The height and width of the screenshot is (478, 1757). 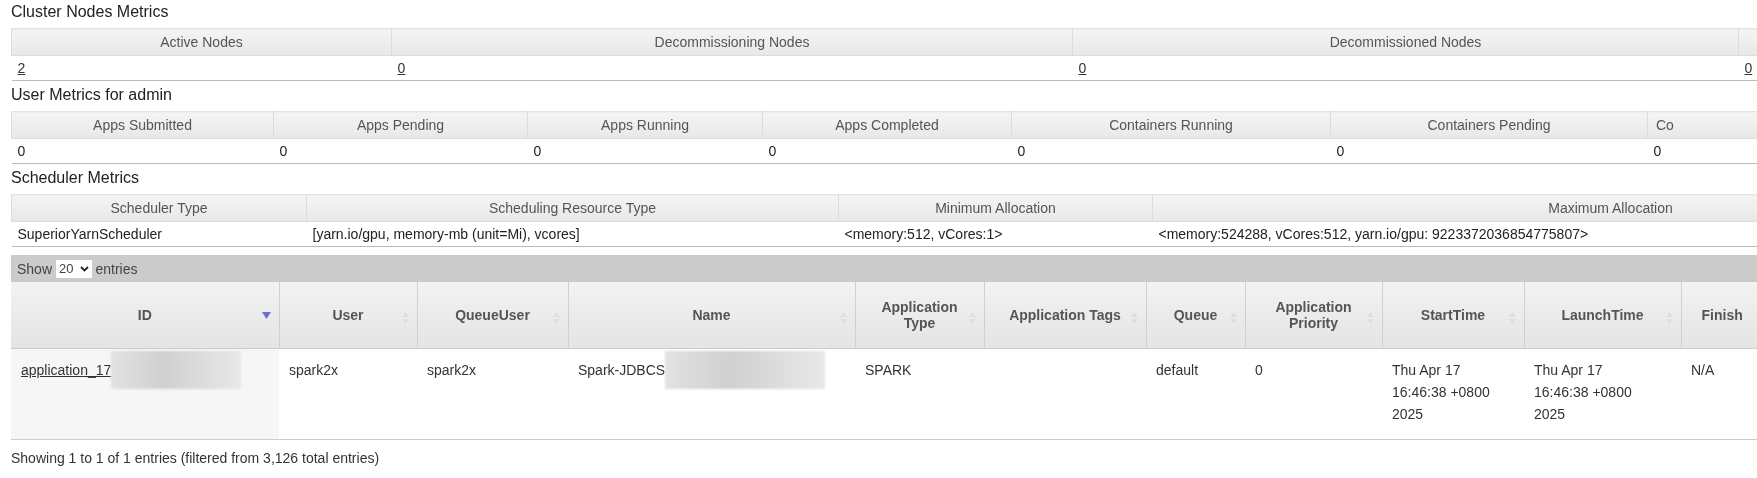 What do you see at coordinates (400, 125) in the screenshot?
I see `column-header: Apps Pending` at bounding box center [400, 125].